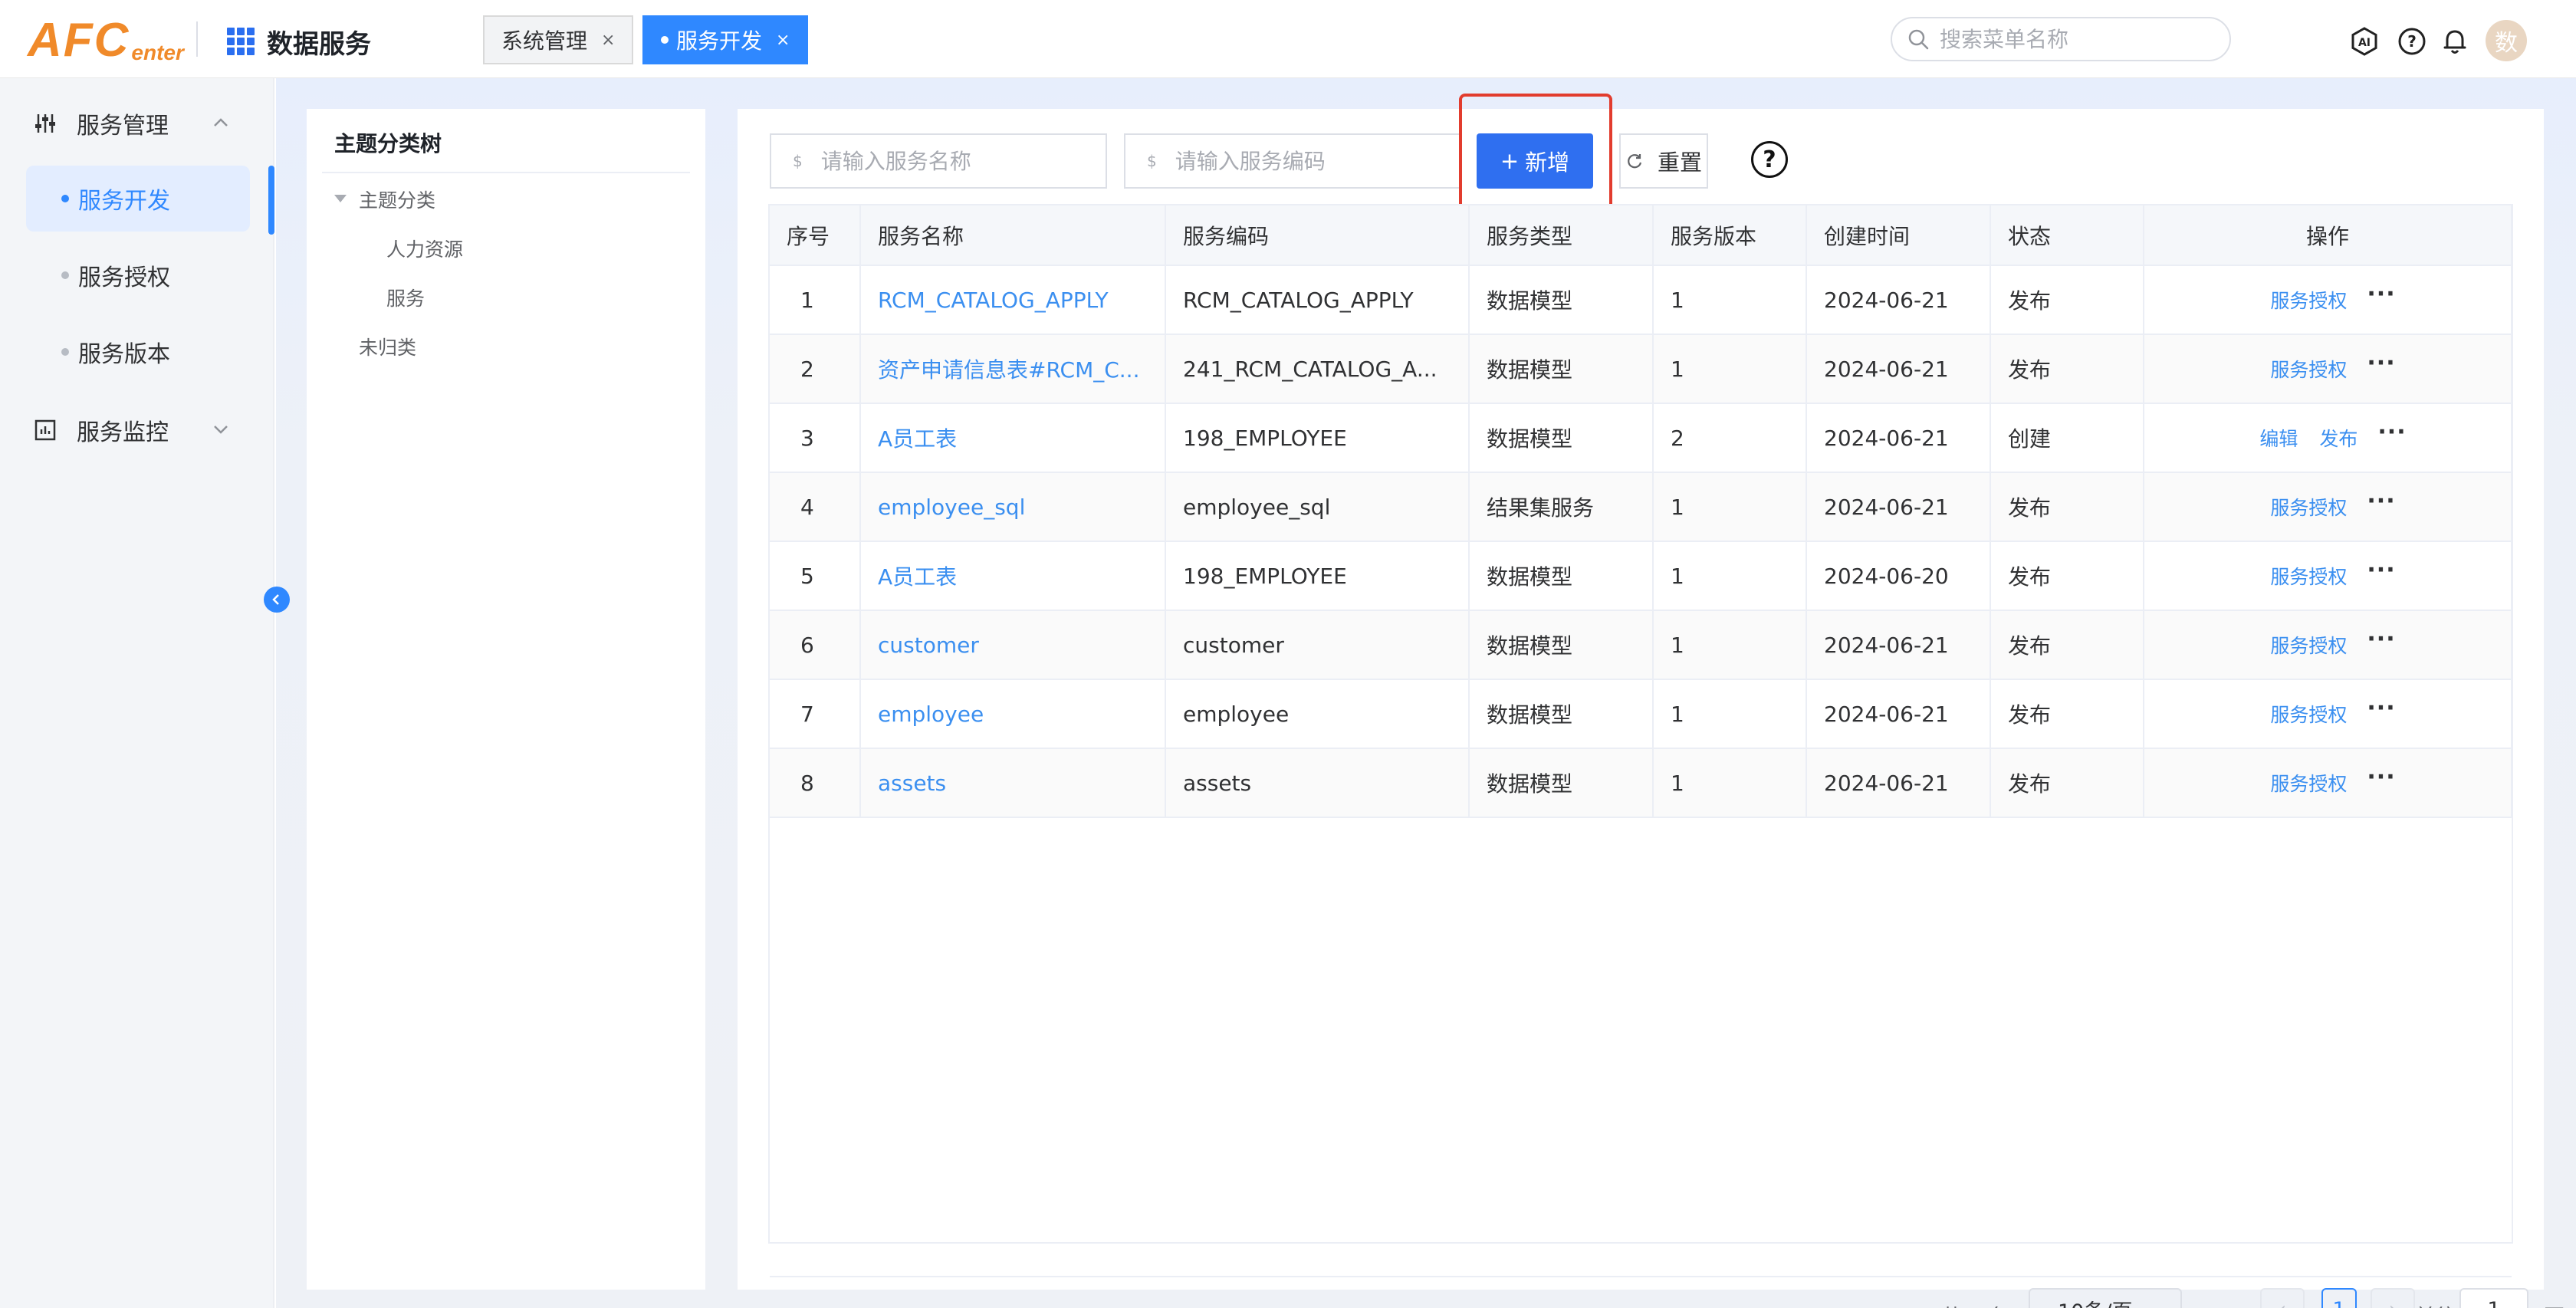 Image resolution: width=2576 pixels, height=1308 pixels. Describe the element at coordinates (45, 123) in the screenshot. I see `sliders-icon` at that location.